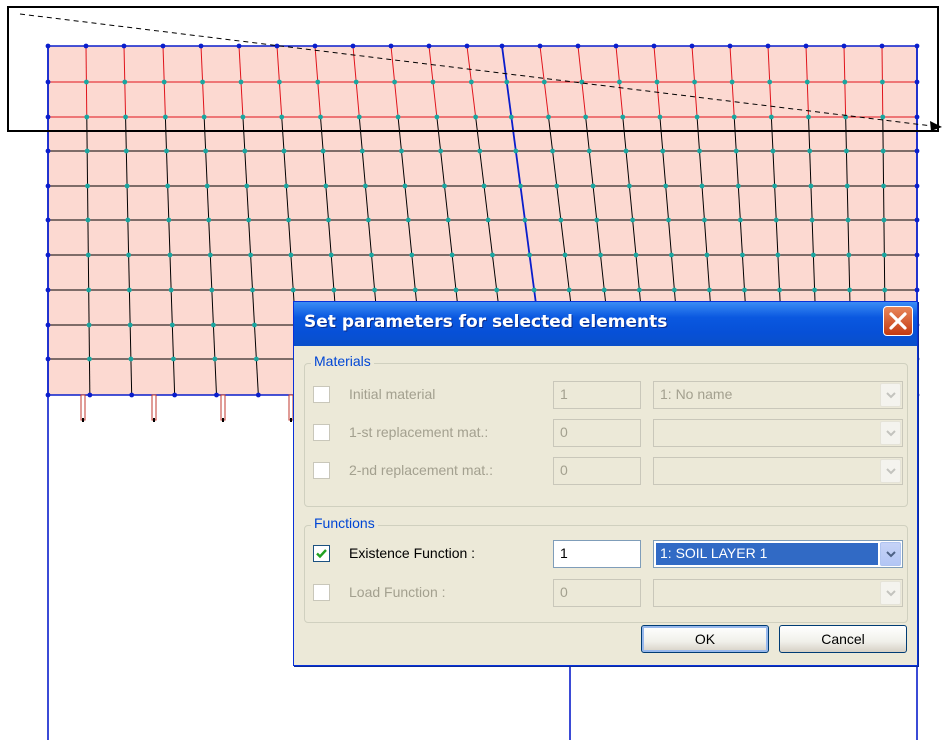 Image resolution: width=944 pixels, height=740 pixels. What do you see at coordinates (778, 395) in the screenshot?
I see `initial-material-select: 1: No name` at bounding box center [778, 395].